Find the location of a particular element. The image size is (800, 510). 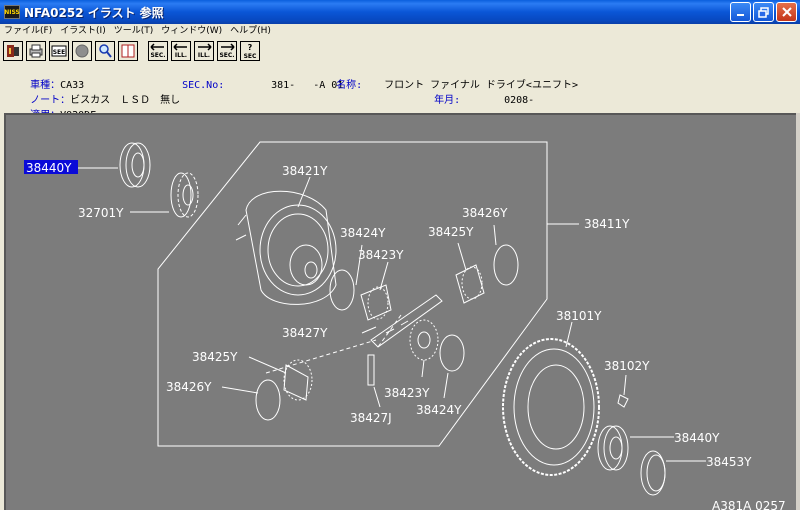

ring-gear-bolt-part is located at coordinates (623, 401).